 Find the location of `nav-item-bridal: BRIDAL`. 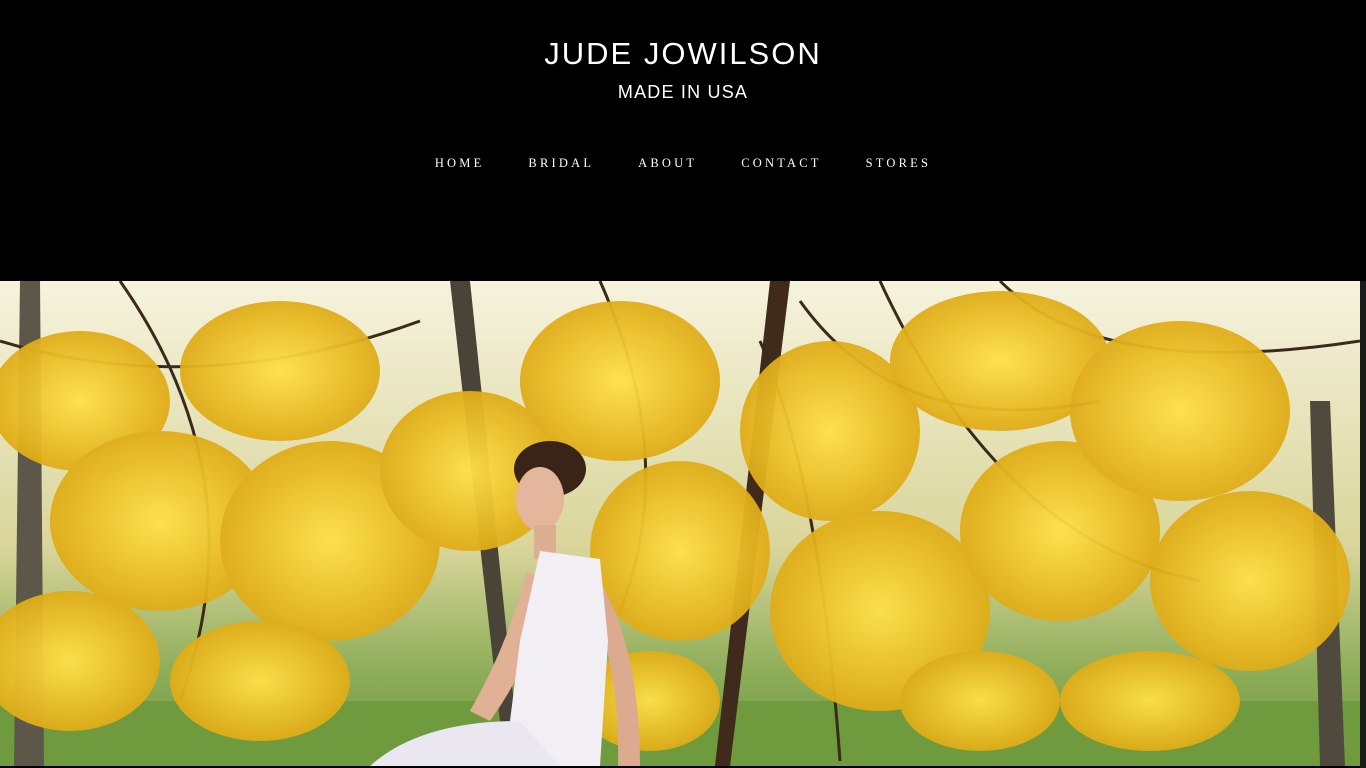

nav-item-bridal: BRIDAL is located at coordinates (561, 163).